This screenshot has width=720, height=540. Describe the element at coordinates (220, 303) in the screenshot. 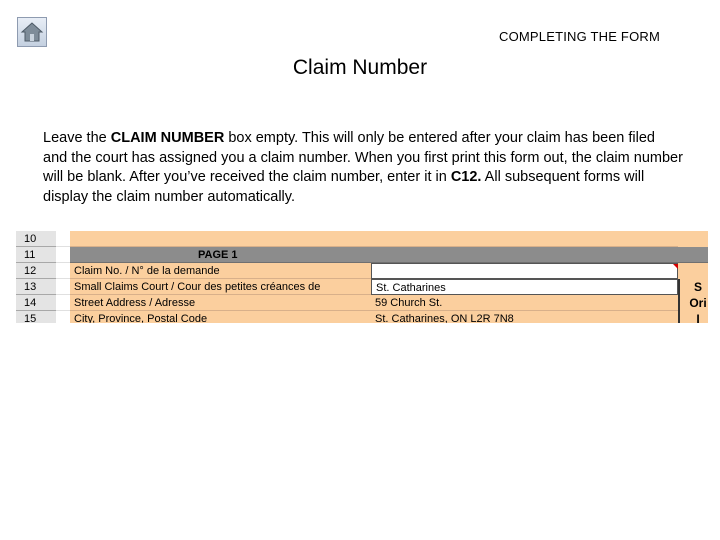

I see `street-address-label: Street Address / Adresse` at that location.